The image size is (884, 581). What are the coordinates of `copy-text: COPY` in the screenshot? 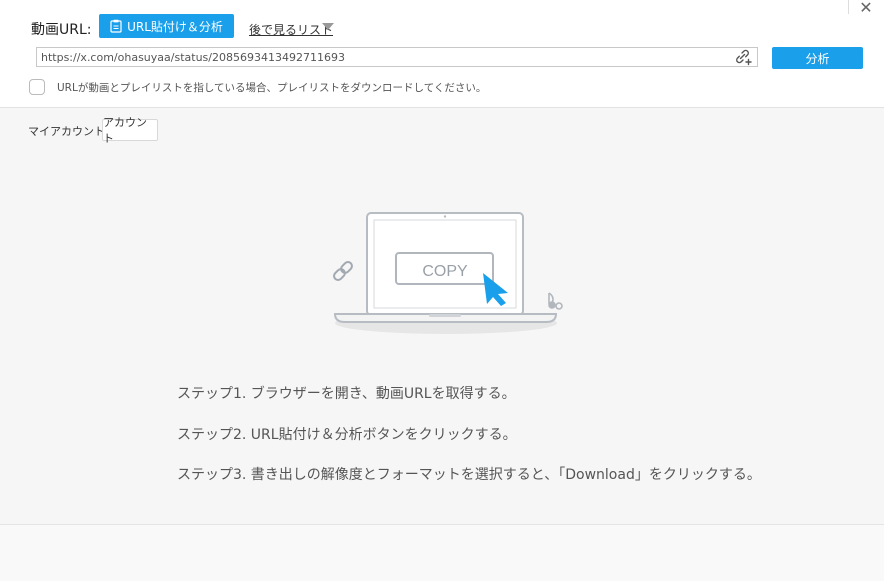 It's located at (445, 271).